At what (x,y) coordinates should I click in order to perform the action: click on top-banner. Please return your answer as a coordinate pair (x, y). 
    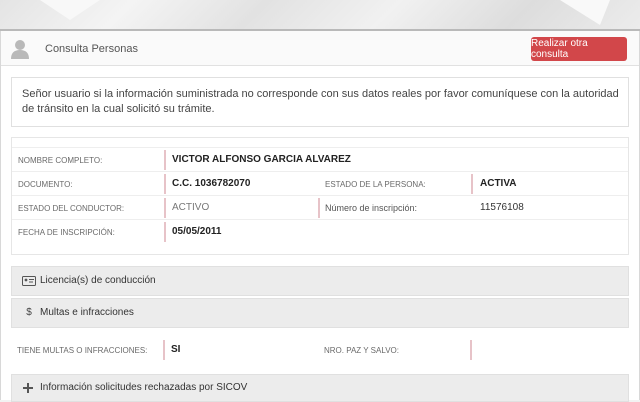
    Looking at the image, I should click on (320, 15).